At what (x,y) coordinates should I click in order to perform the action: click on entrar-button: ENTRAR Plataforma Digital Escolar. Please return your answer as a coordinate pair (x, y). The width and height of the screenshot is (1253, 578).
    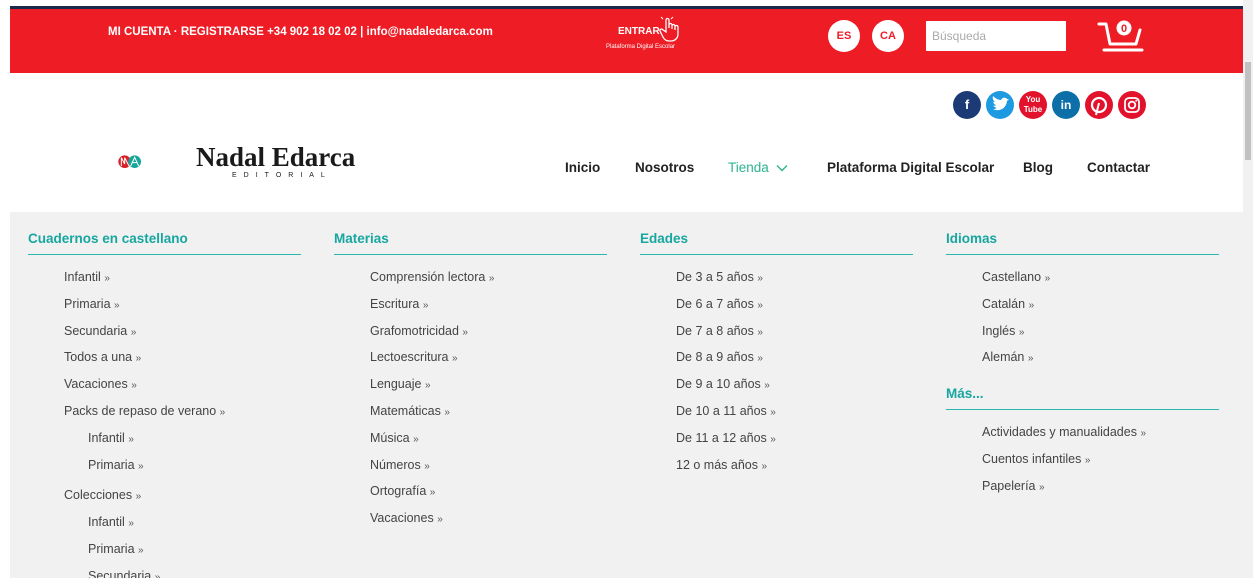
    Looking at the image, I should click on (651, 34).